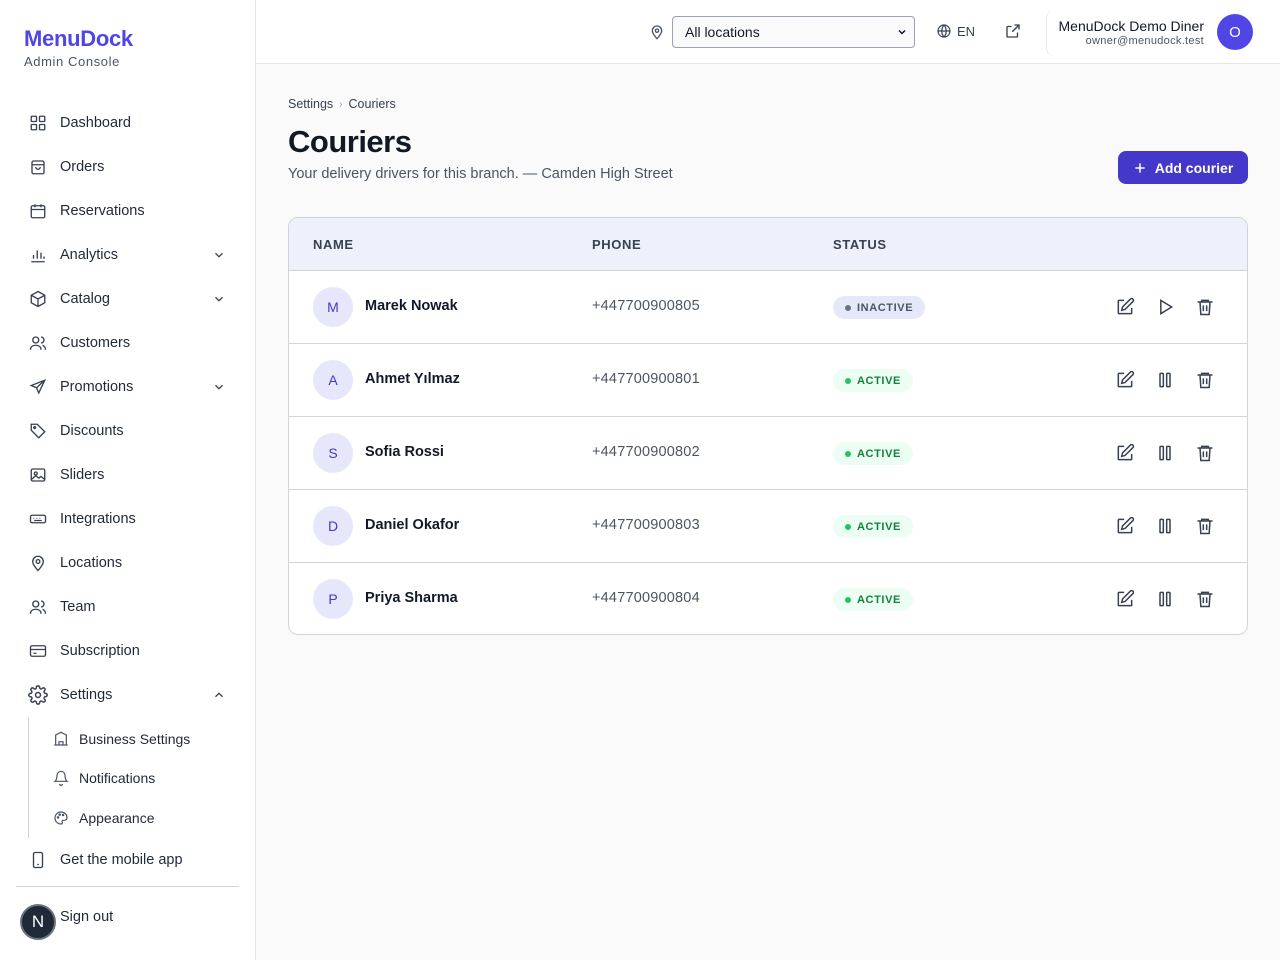  Describe the element at coordinates (91, 563) in the screenshot. I see `sidebar-item-label: Locations` at that location.